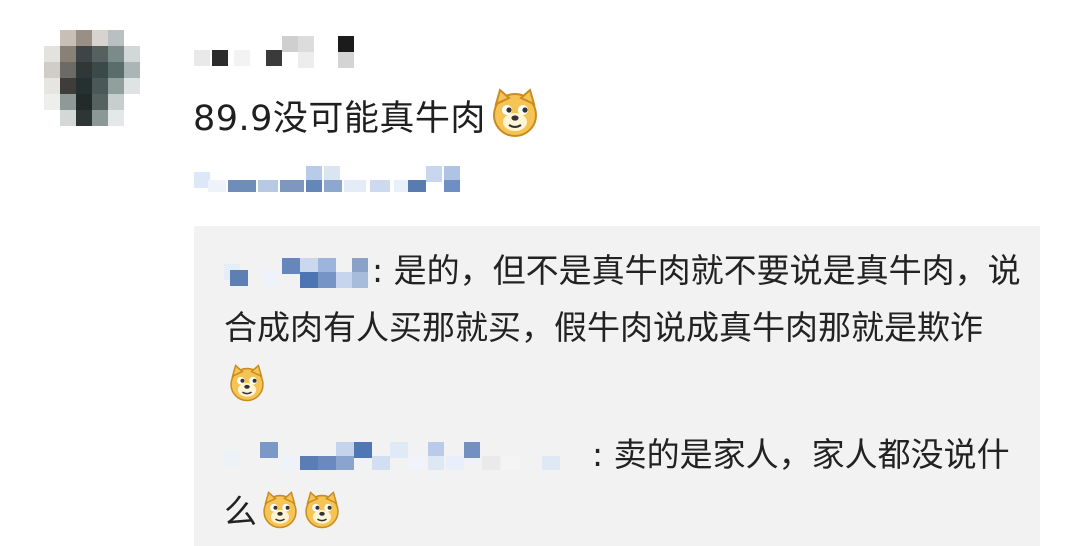 Image resolution: width=1080 pixels, height=546 pixels. I want to click on comment-body: 89.9没可能真牛肉, so click(339, 119).